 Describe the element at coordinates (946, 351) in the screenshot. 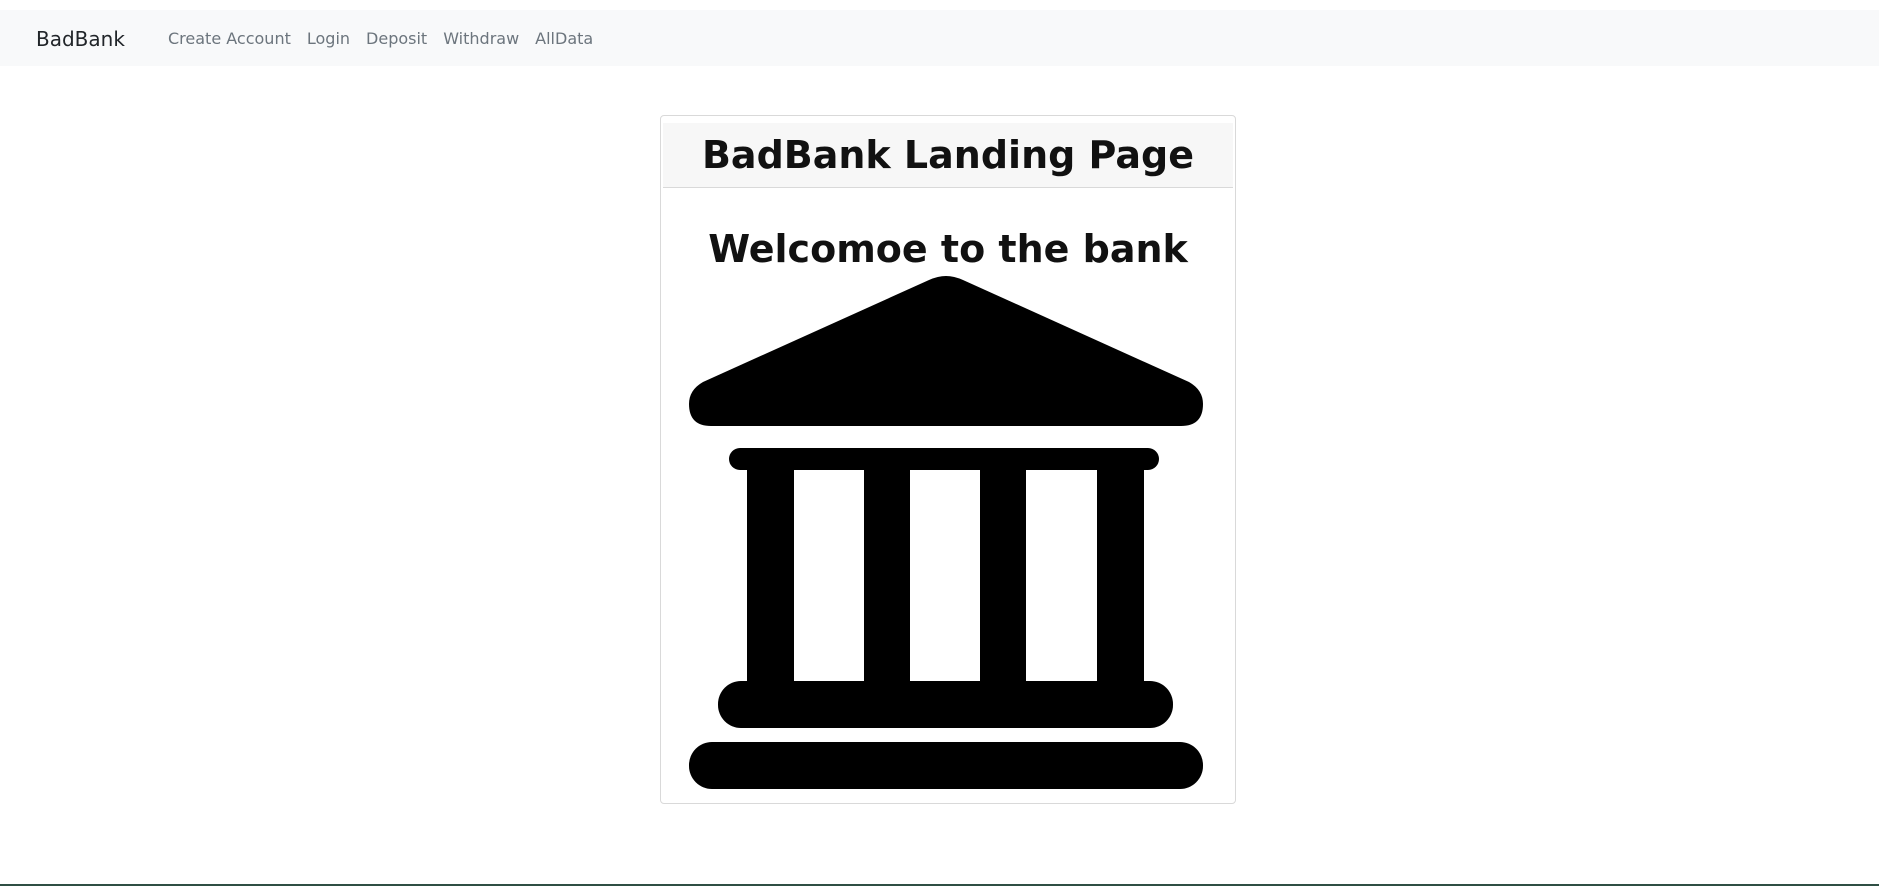

I see `bank-roof-shape` at that location.